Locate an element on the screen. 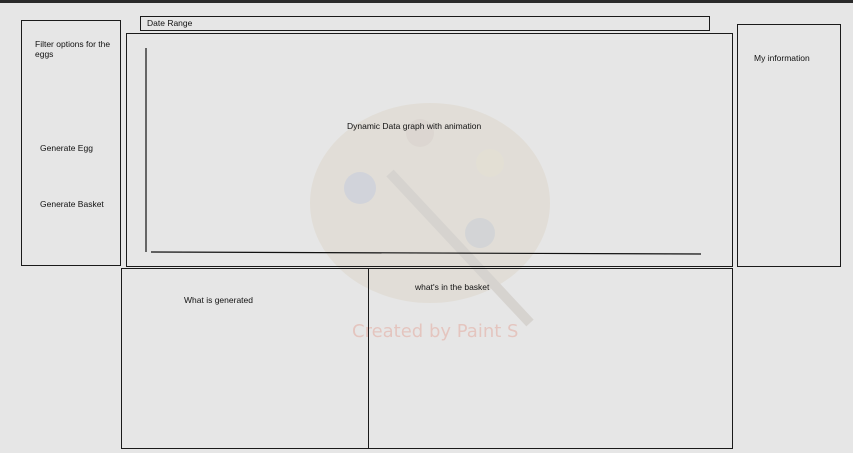  my-information-label: My information is located at coordinates (782, 58).